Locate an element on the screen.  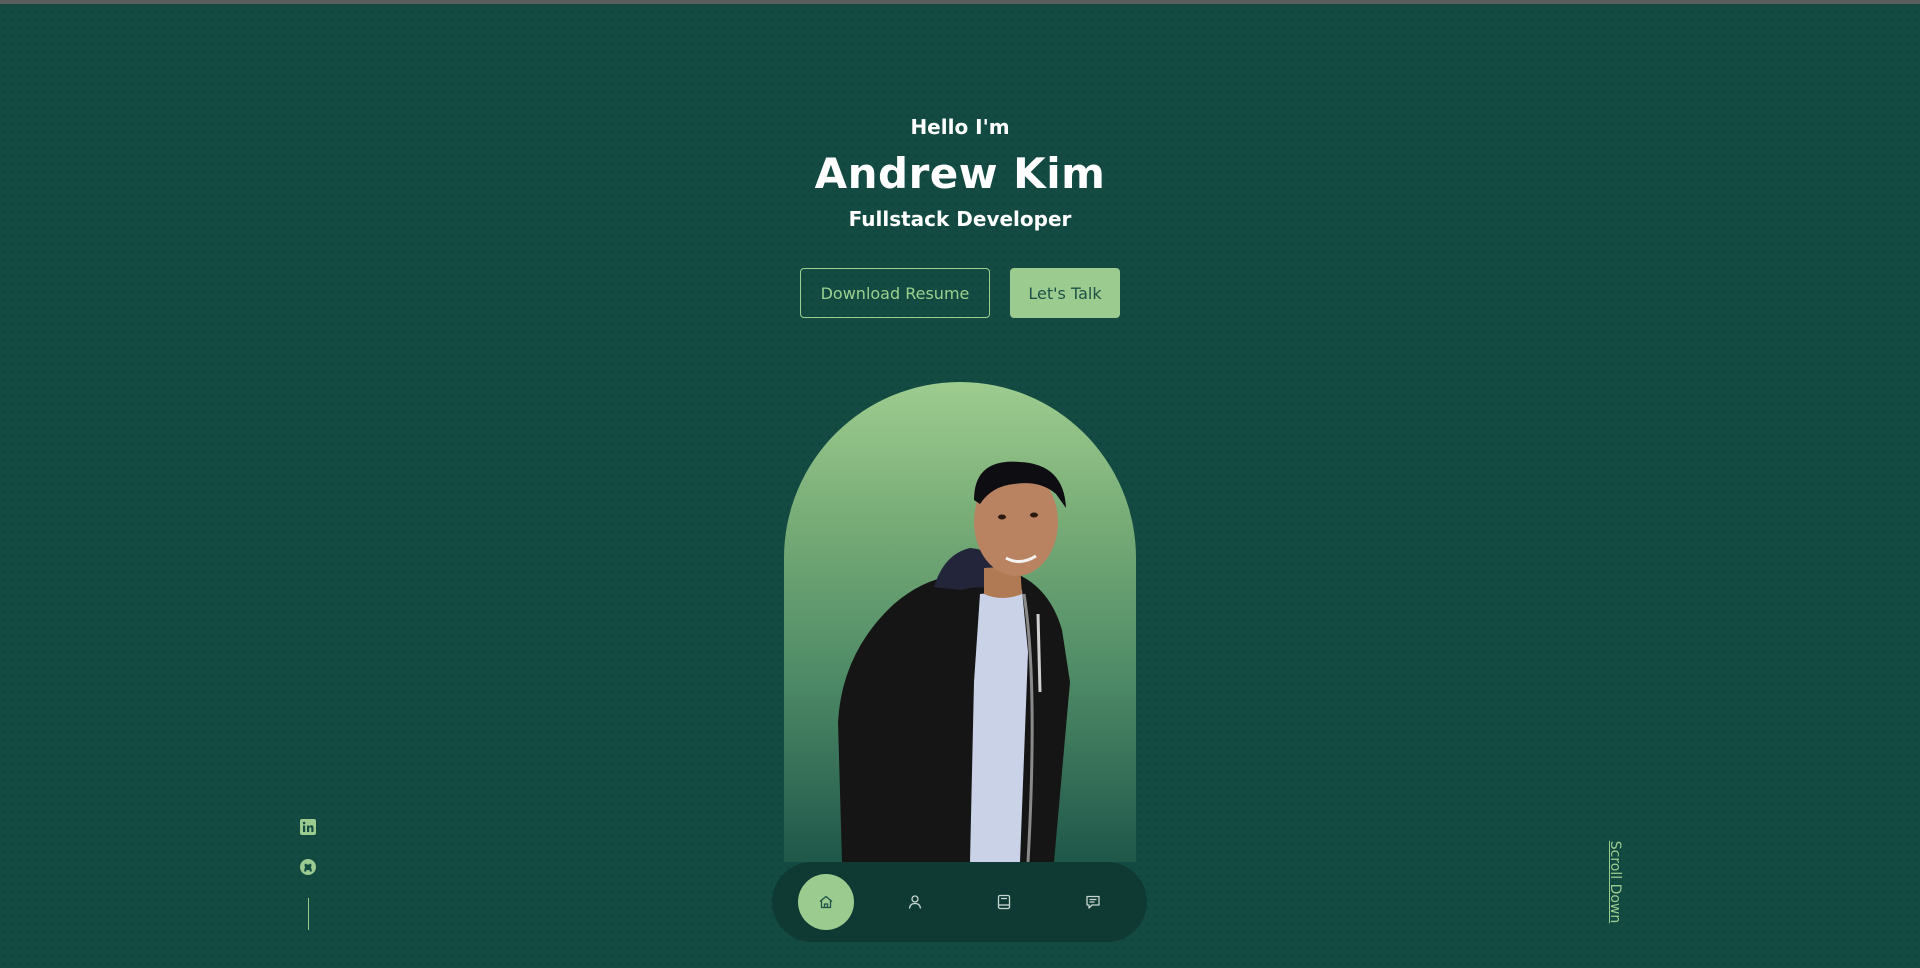
download-resume-button: Download Resume is located at coordinates (895, 293).